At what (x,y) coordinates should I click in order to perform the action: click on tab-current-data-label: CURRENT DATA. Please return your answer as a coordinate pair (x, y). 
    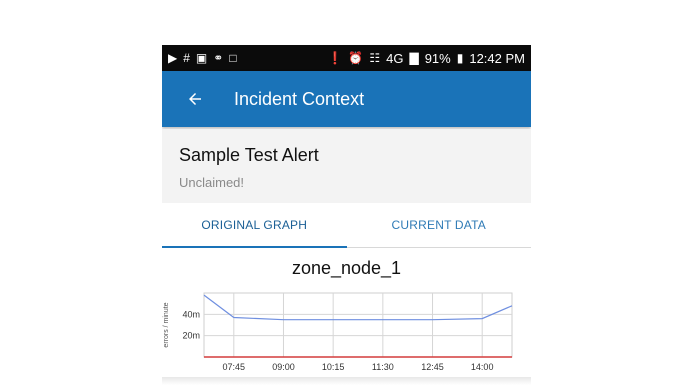
    Looking at the image, I should click on (438, 225).